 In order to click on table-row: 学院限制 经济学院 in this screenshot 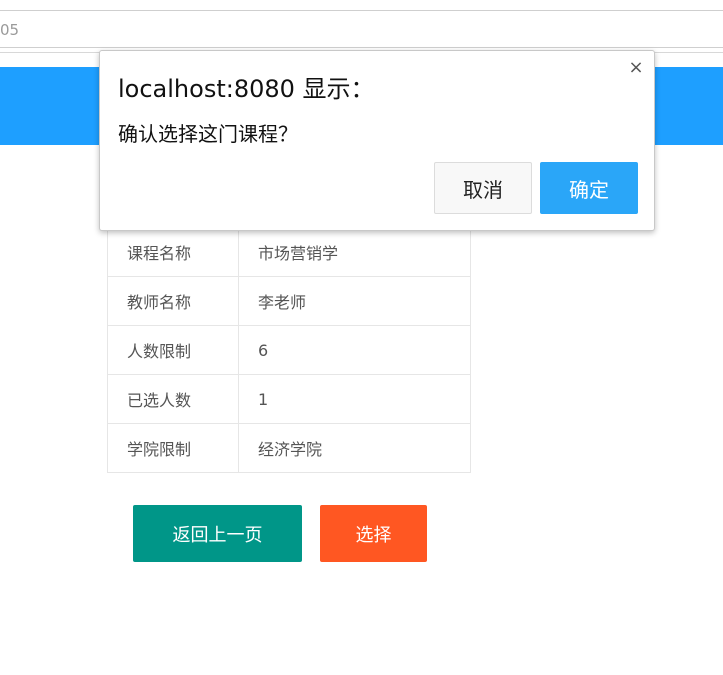, I will do `click(289, 448)`.